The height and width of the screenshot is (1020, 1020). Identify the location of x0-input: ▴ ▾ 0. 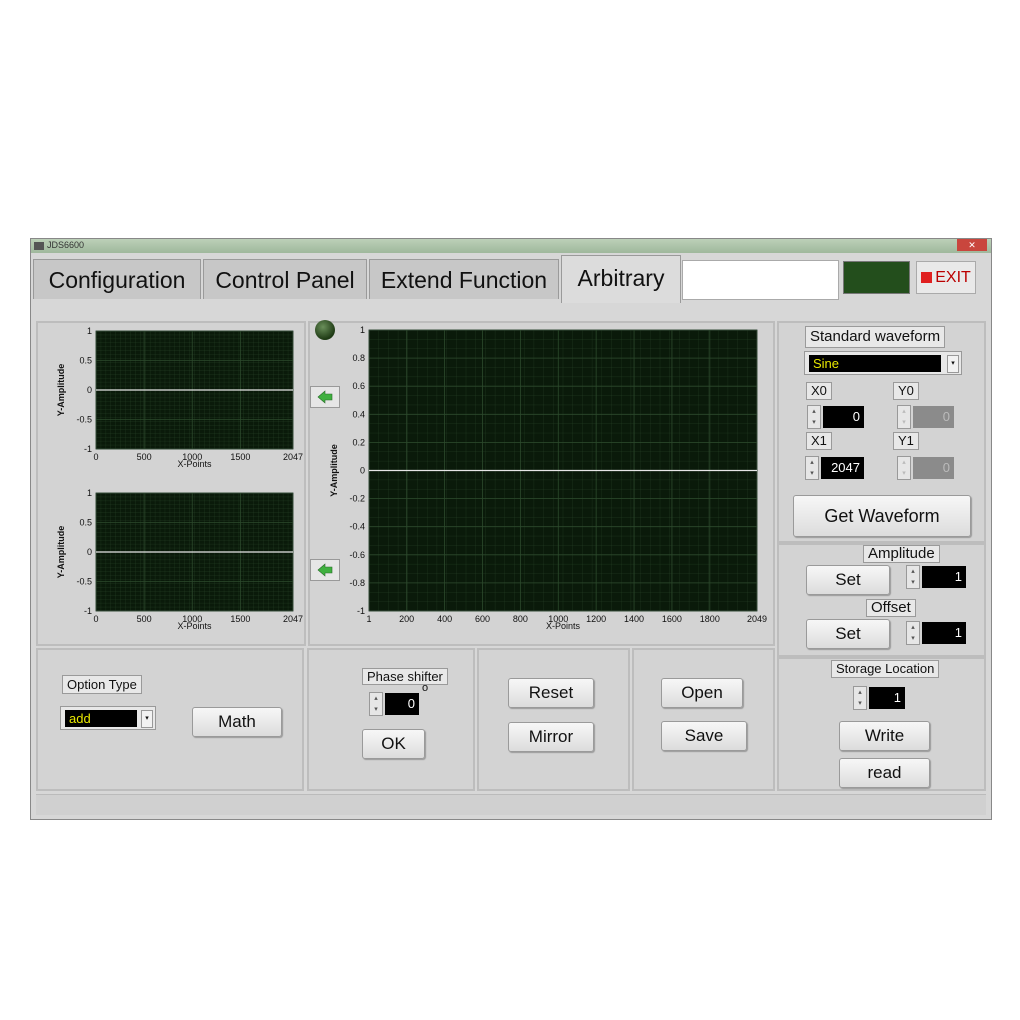
(835, 417).